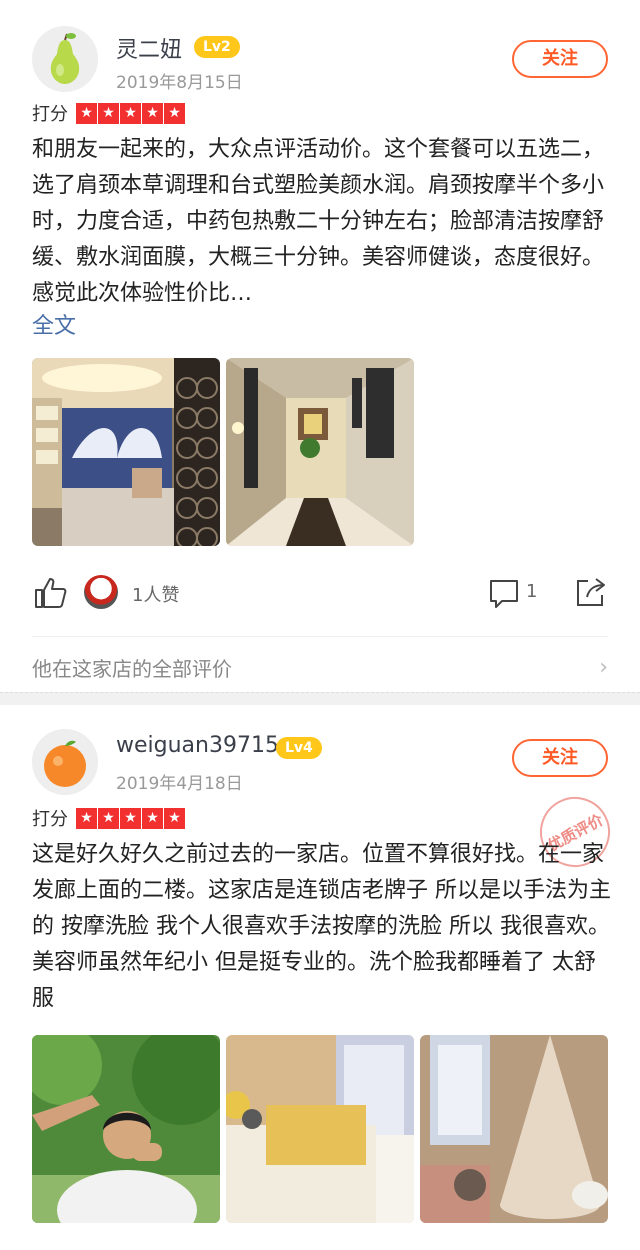 This screenshot has height=1250, width=640. What do you see at coordinates (320, 593) in the screenshot?
I see `review-actions: 1人赞 1` at bounding box center [320, 593].